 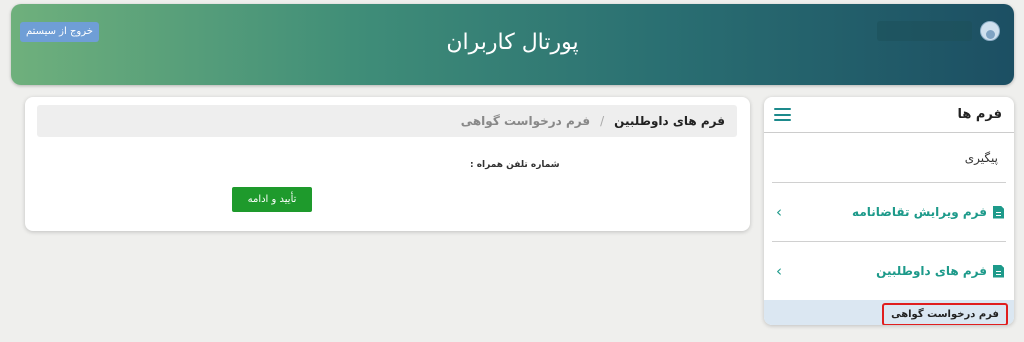 I want to click on sidebar-group-label: فرم های داوطلبین, so click(x=931, y=271).